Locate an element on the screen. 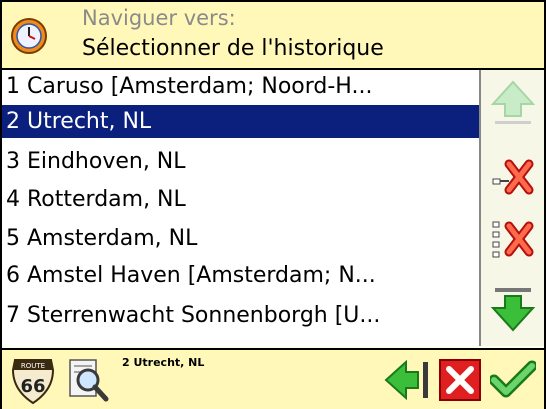  delete-item-icon is located at coordinates (513, 177).